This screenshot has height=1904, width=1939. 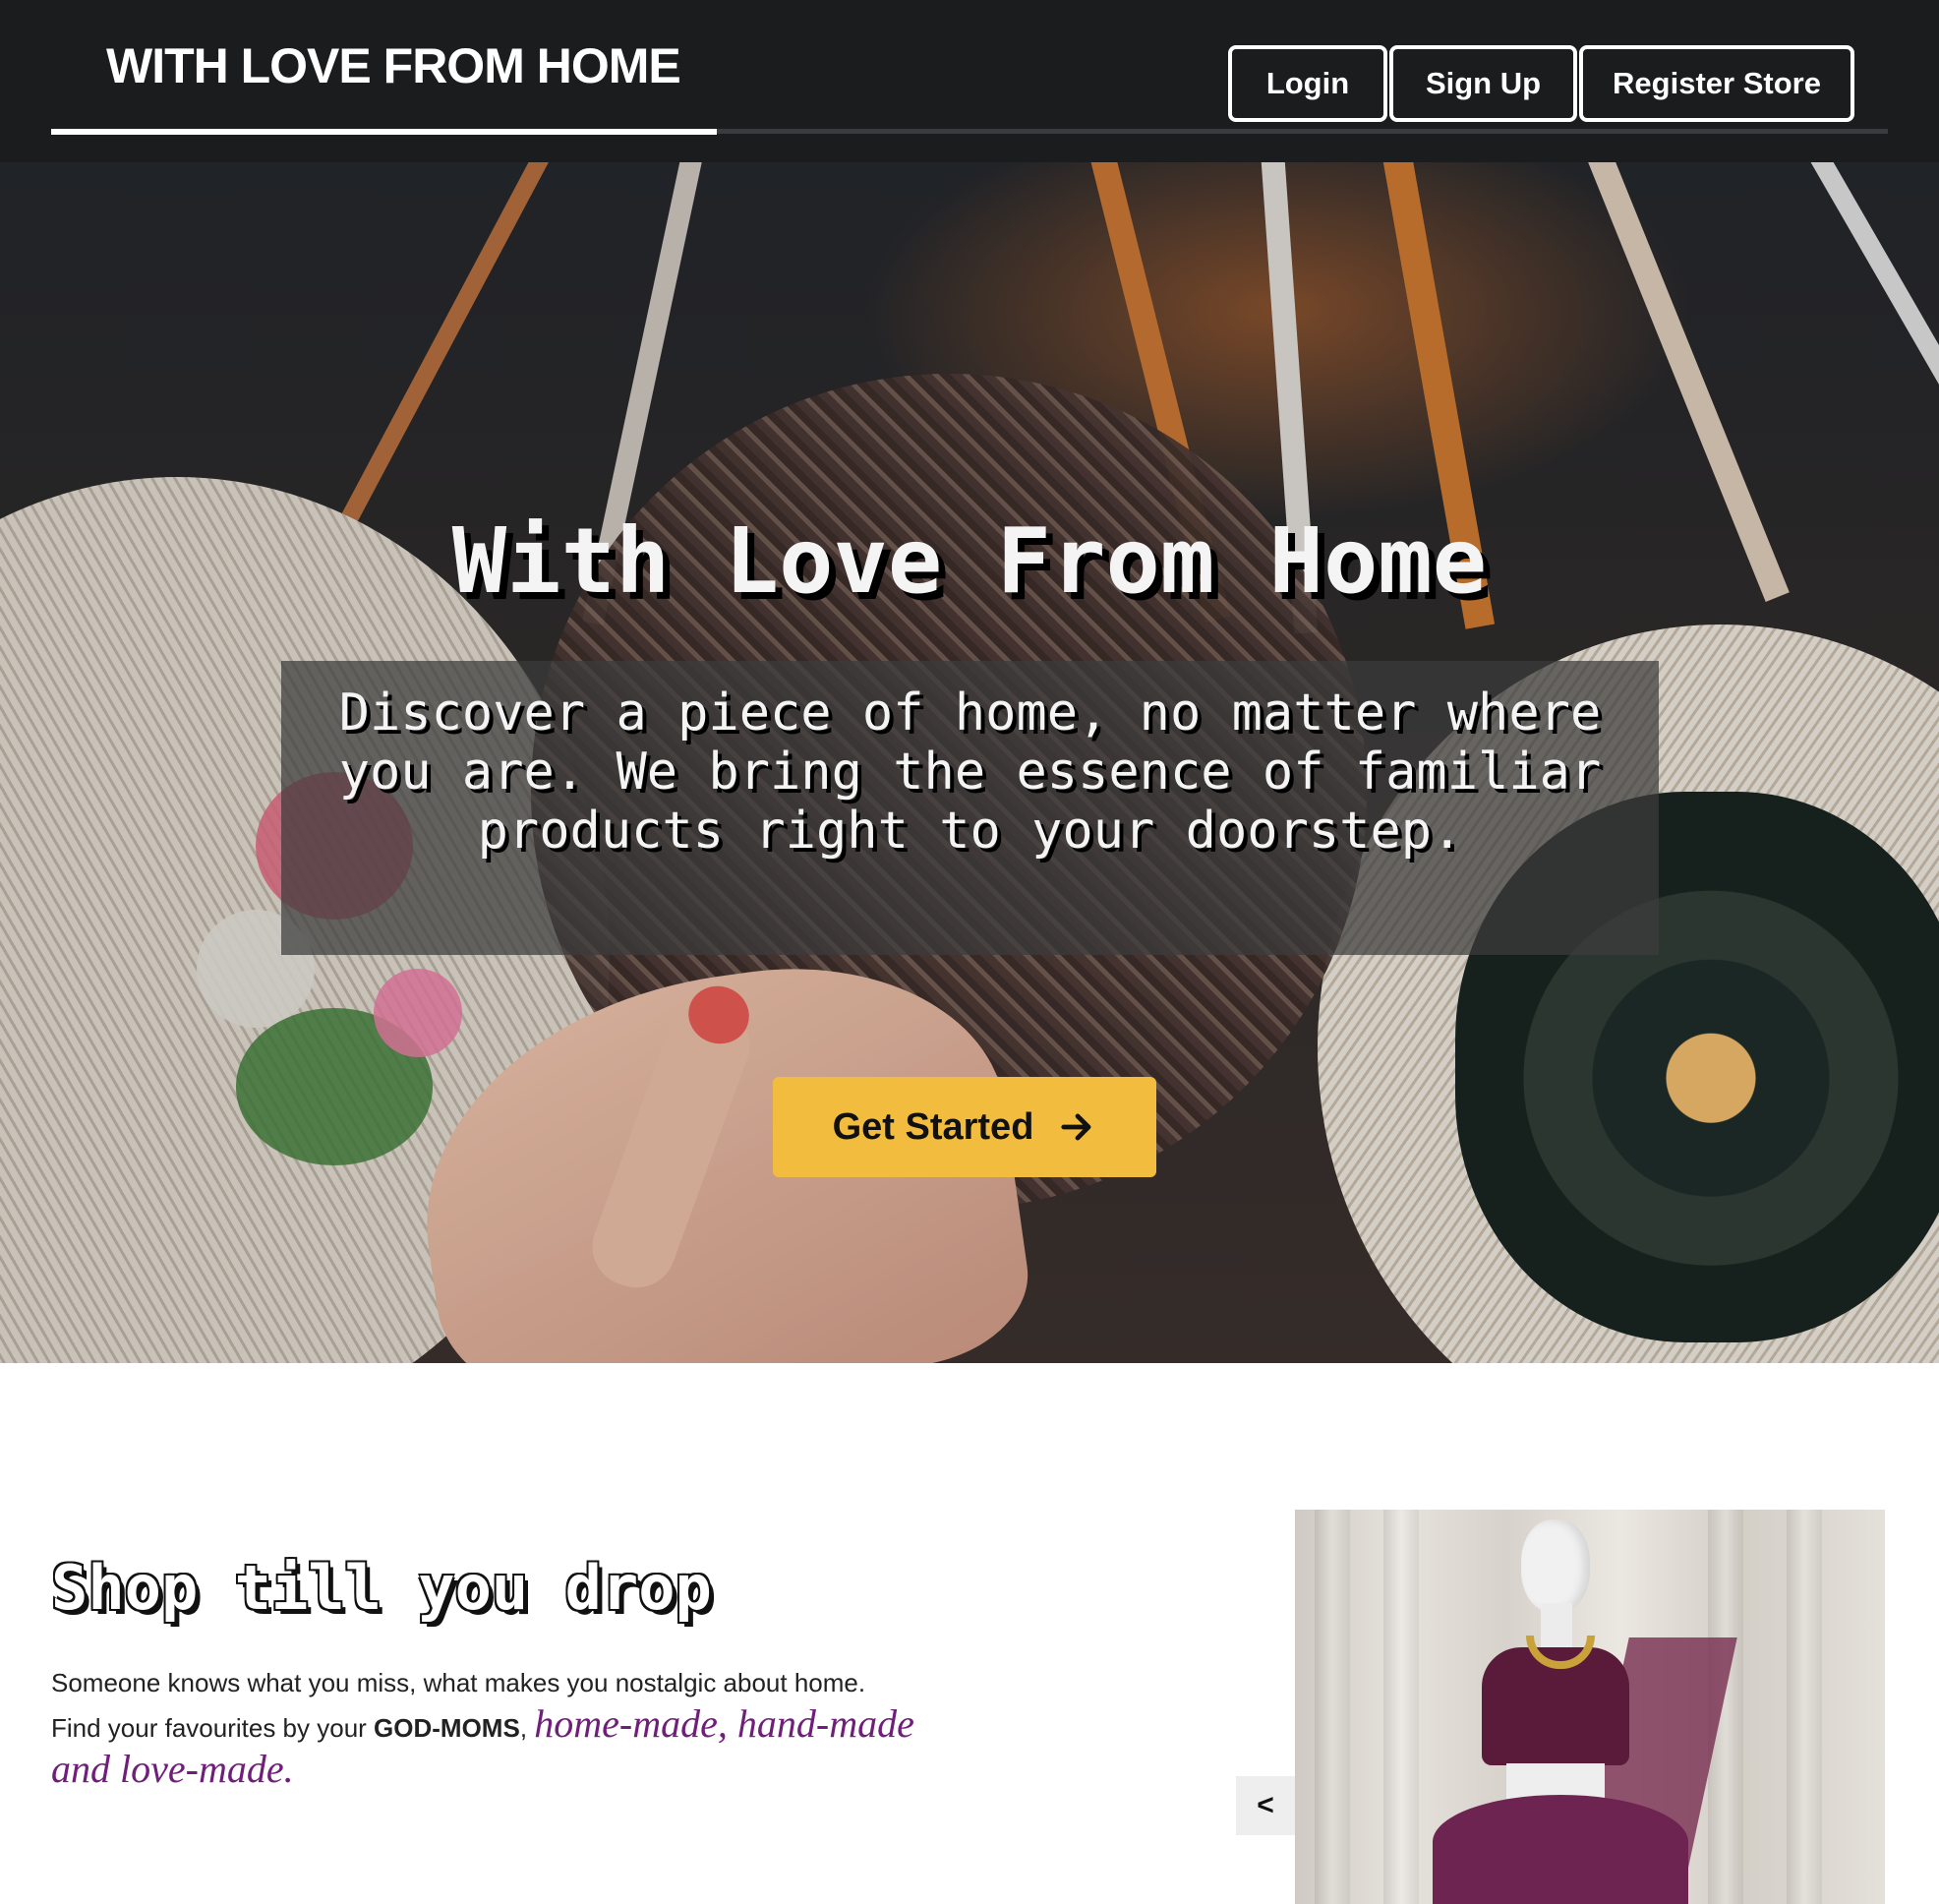 I want to click on shop-description-prefix: Find your favourites by your, so click(x=209, y=1728).